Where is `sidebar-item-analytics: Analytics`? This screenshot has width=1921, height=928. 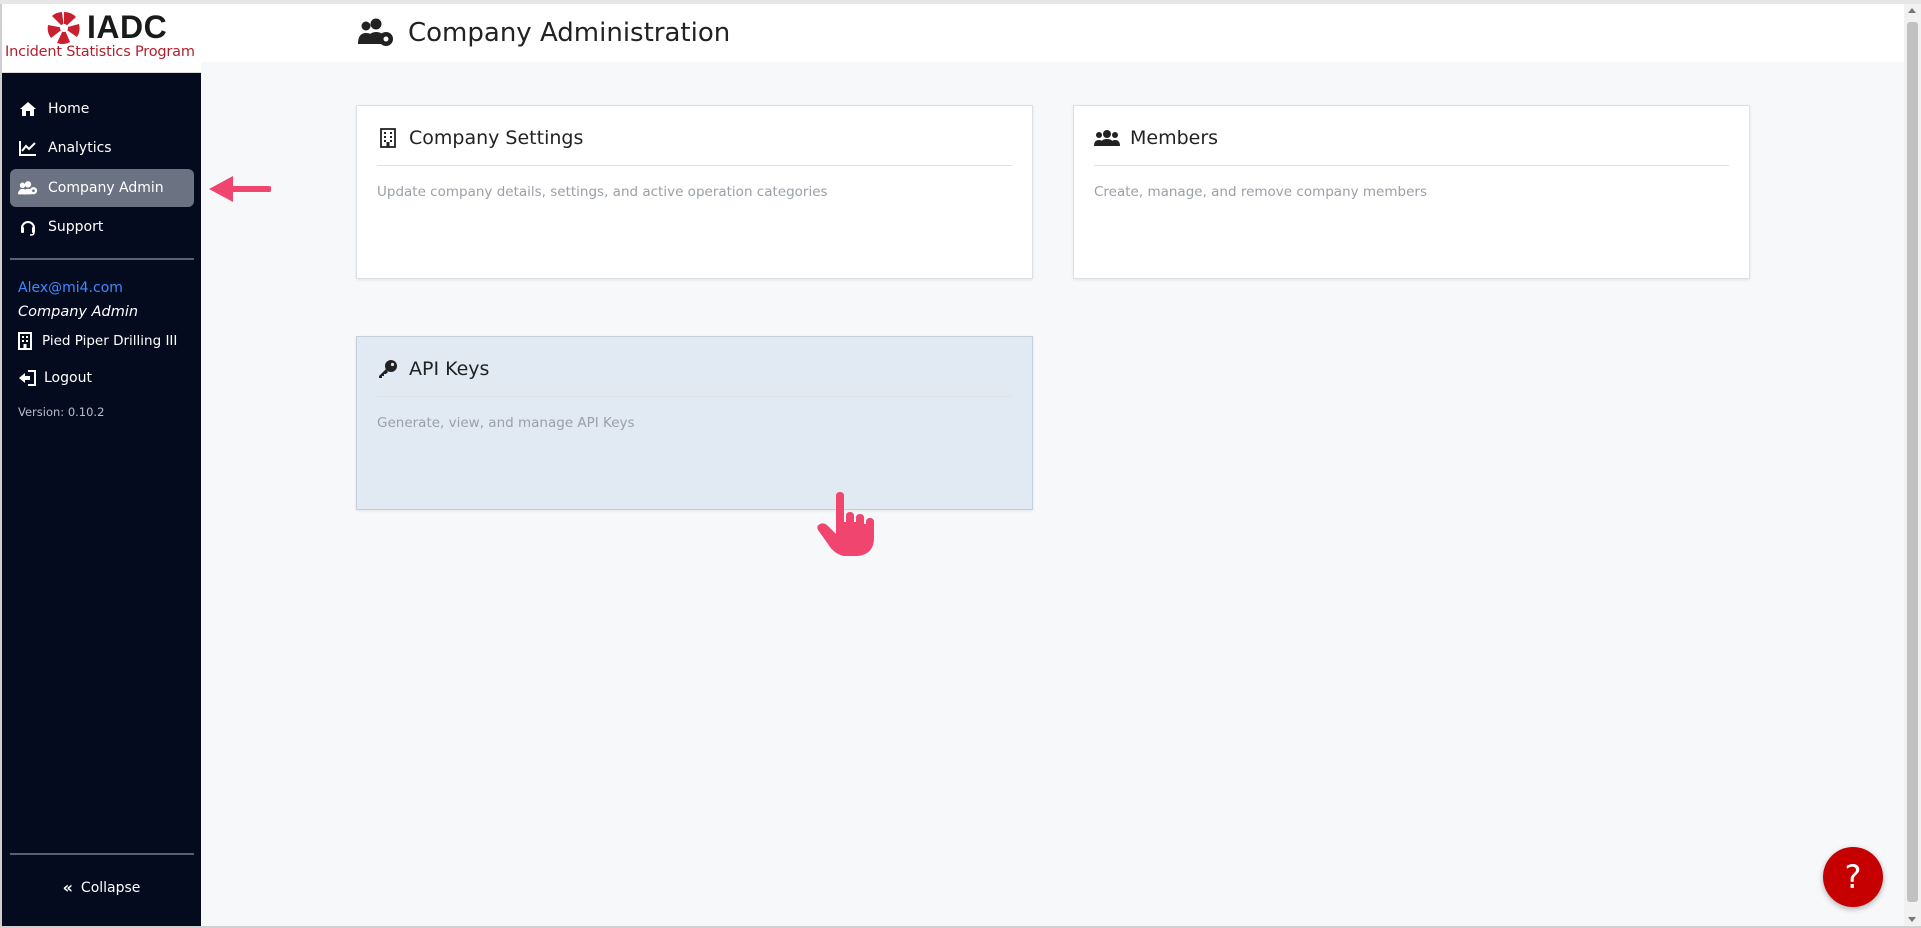
sidebar-item-analytics: Analytics is located at coordinates (102, 148).